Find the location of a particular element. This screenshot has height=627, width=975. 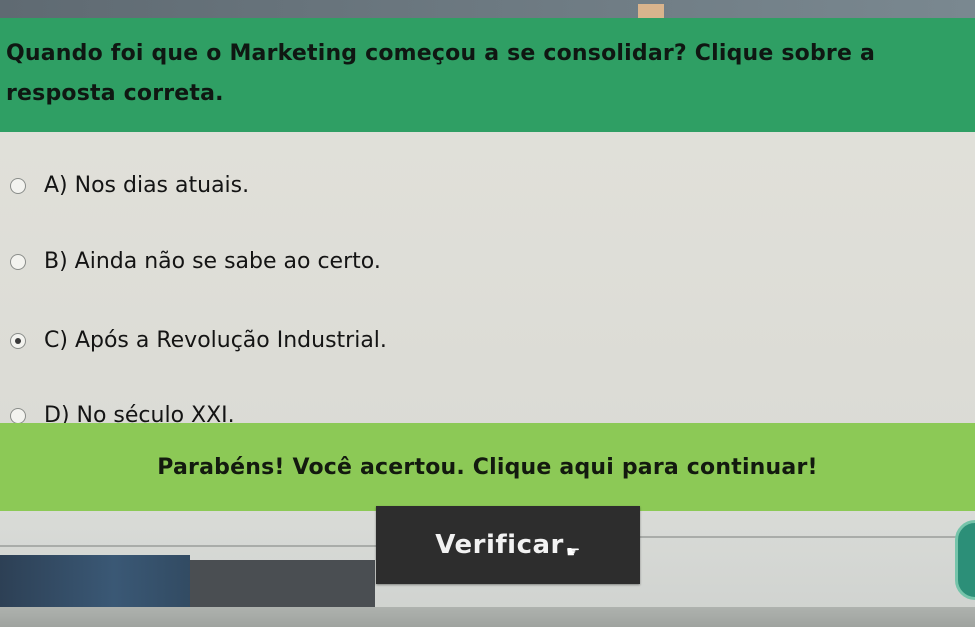

top-accent is located at coordinates (651, 11).